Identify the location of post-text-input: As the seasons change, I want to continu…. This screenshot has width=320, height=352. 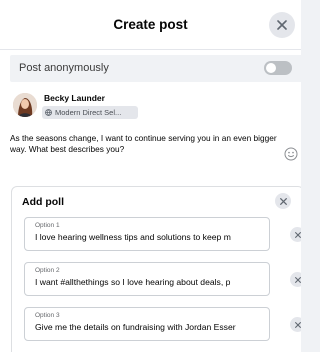
(148, 144).